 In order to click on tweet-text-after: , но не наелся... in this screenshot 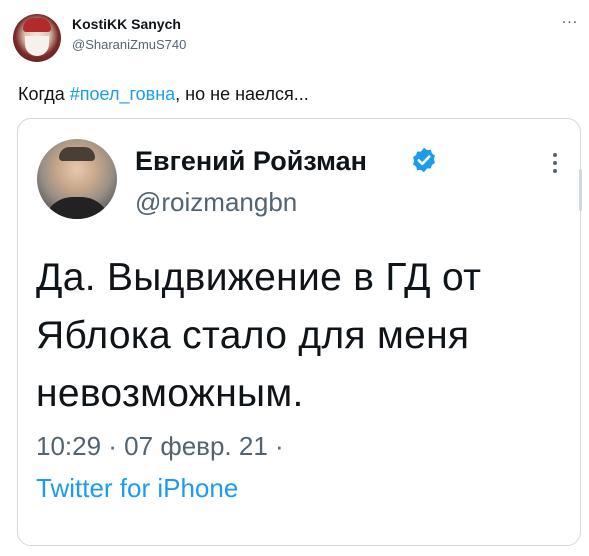, I will do `click(242, 94)`.